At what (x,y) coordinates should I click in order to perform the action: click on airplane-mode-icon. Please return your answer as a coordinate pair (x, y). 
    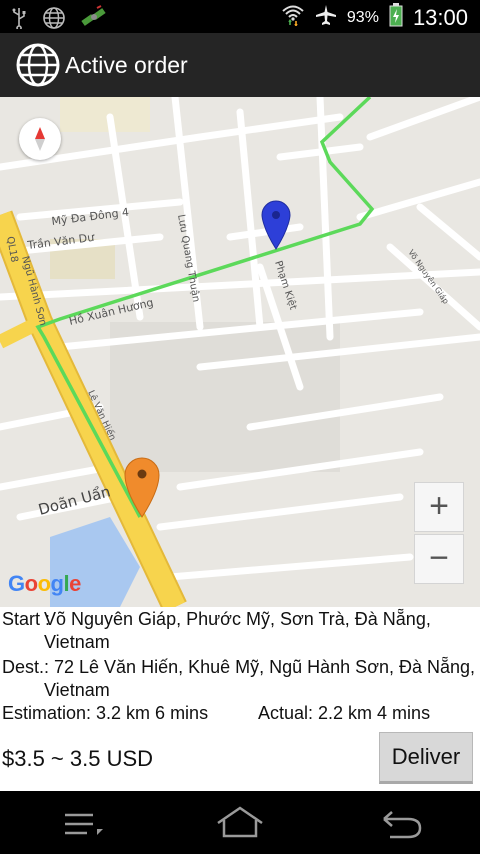
    Looking at the image, I should click on (326, 17).